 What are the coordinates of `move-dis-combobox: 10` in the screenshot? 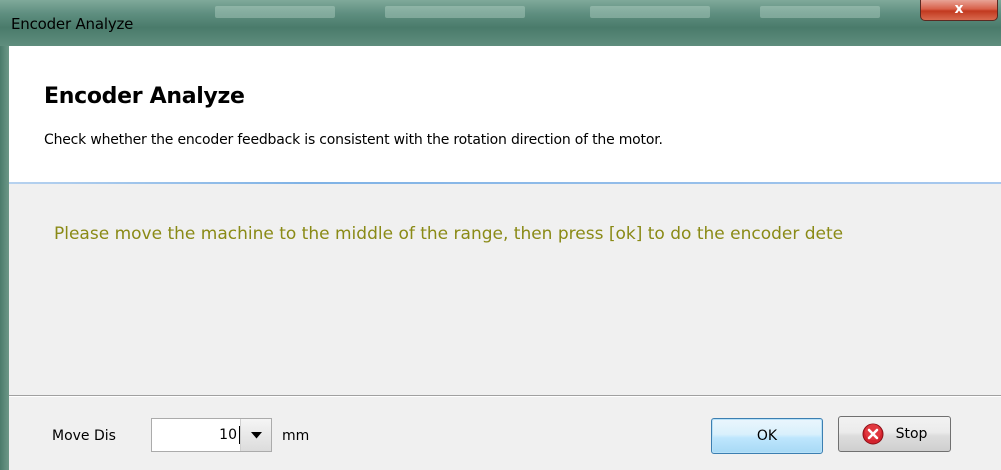 It's located at (211, 435).